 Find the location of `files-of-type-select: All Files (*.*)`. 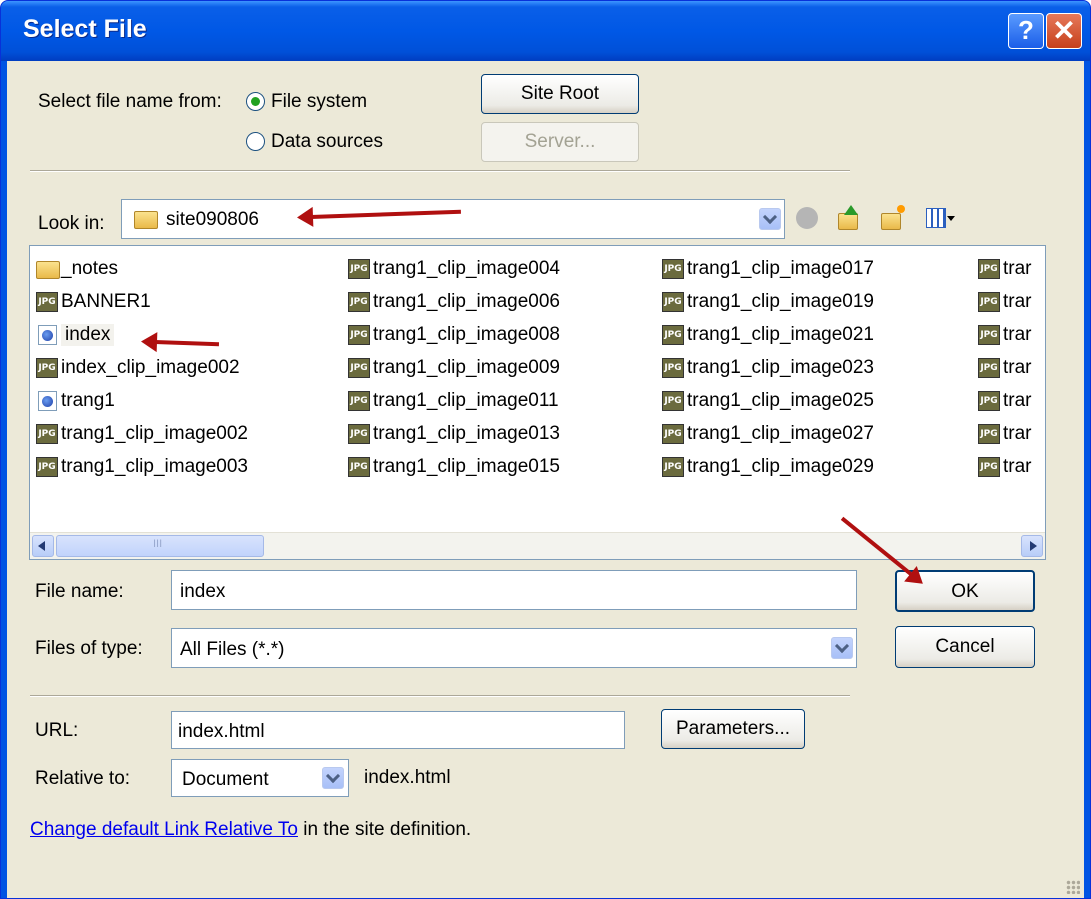

files-of-type-select: All Files (*.*) is located at coordinates (514, 648).